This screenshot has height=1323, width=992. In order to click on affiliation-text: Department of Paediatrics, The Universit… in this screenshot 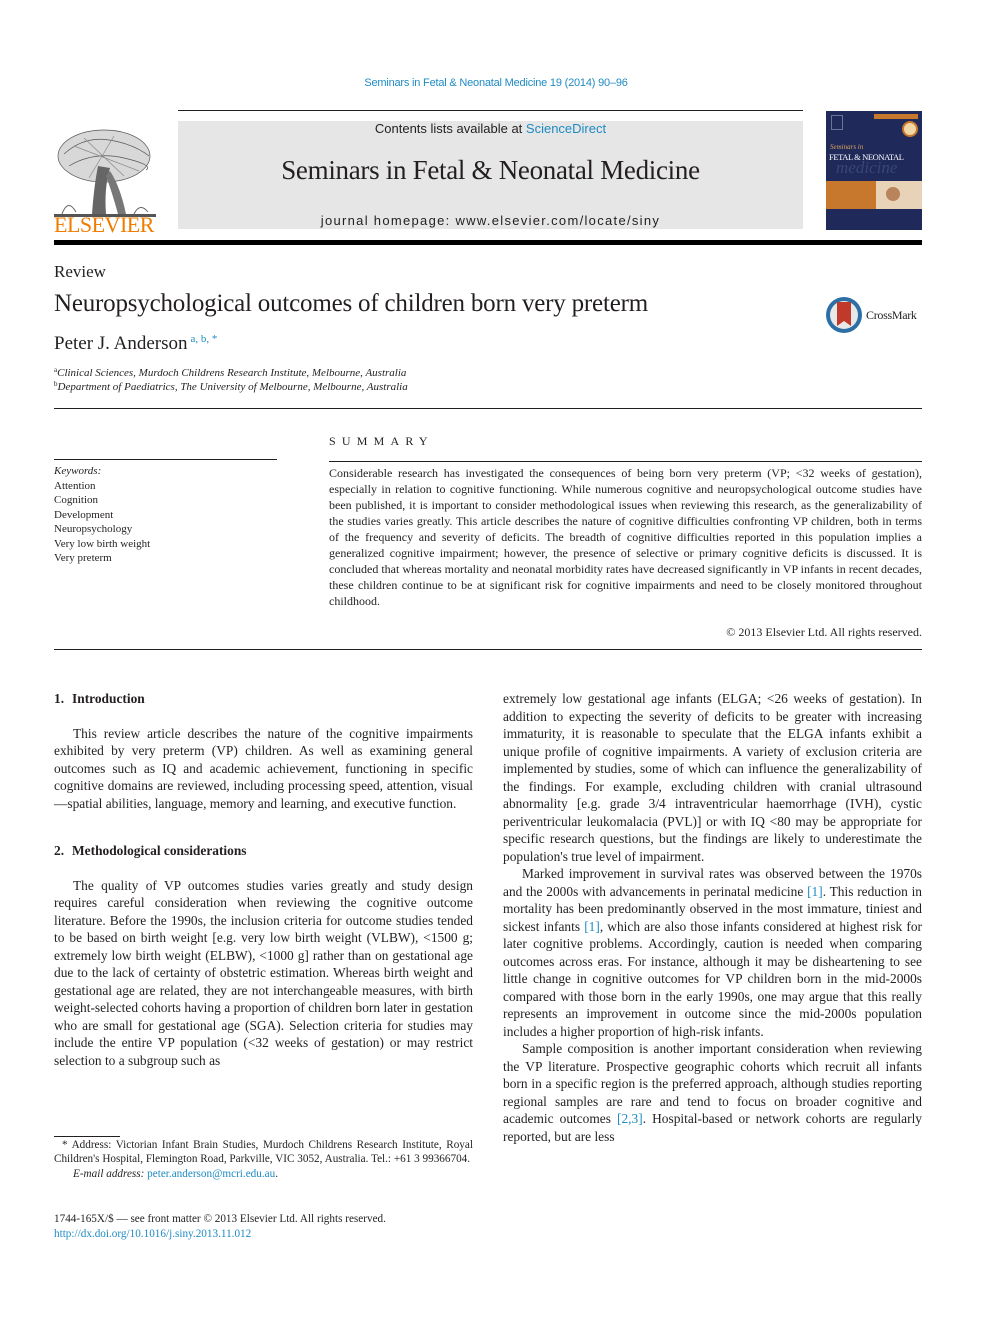, I will do `click(232, 387)`.